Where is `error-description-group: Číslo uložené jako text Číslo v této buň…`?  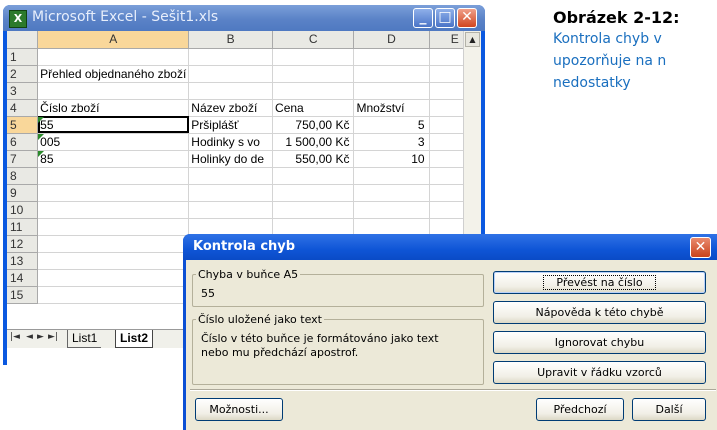 error-description-group: Číslo uložené jako text Číslo v této buň… is located at coordinates (338, 349).